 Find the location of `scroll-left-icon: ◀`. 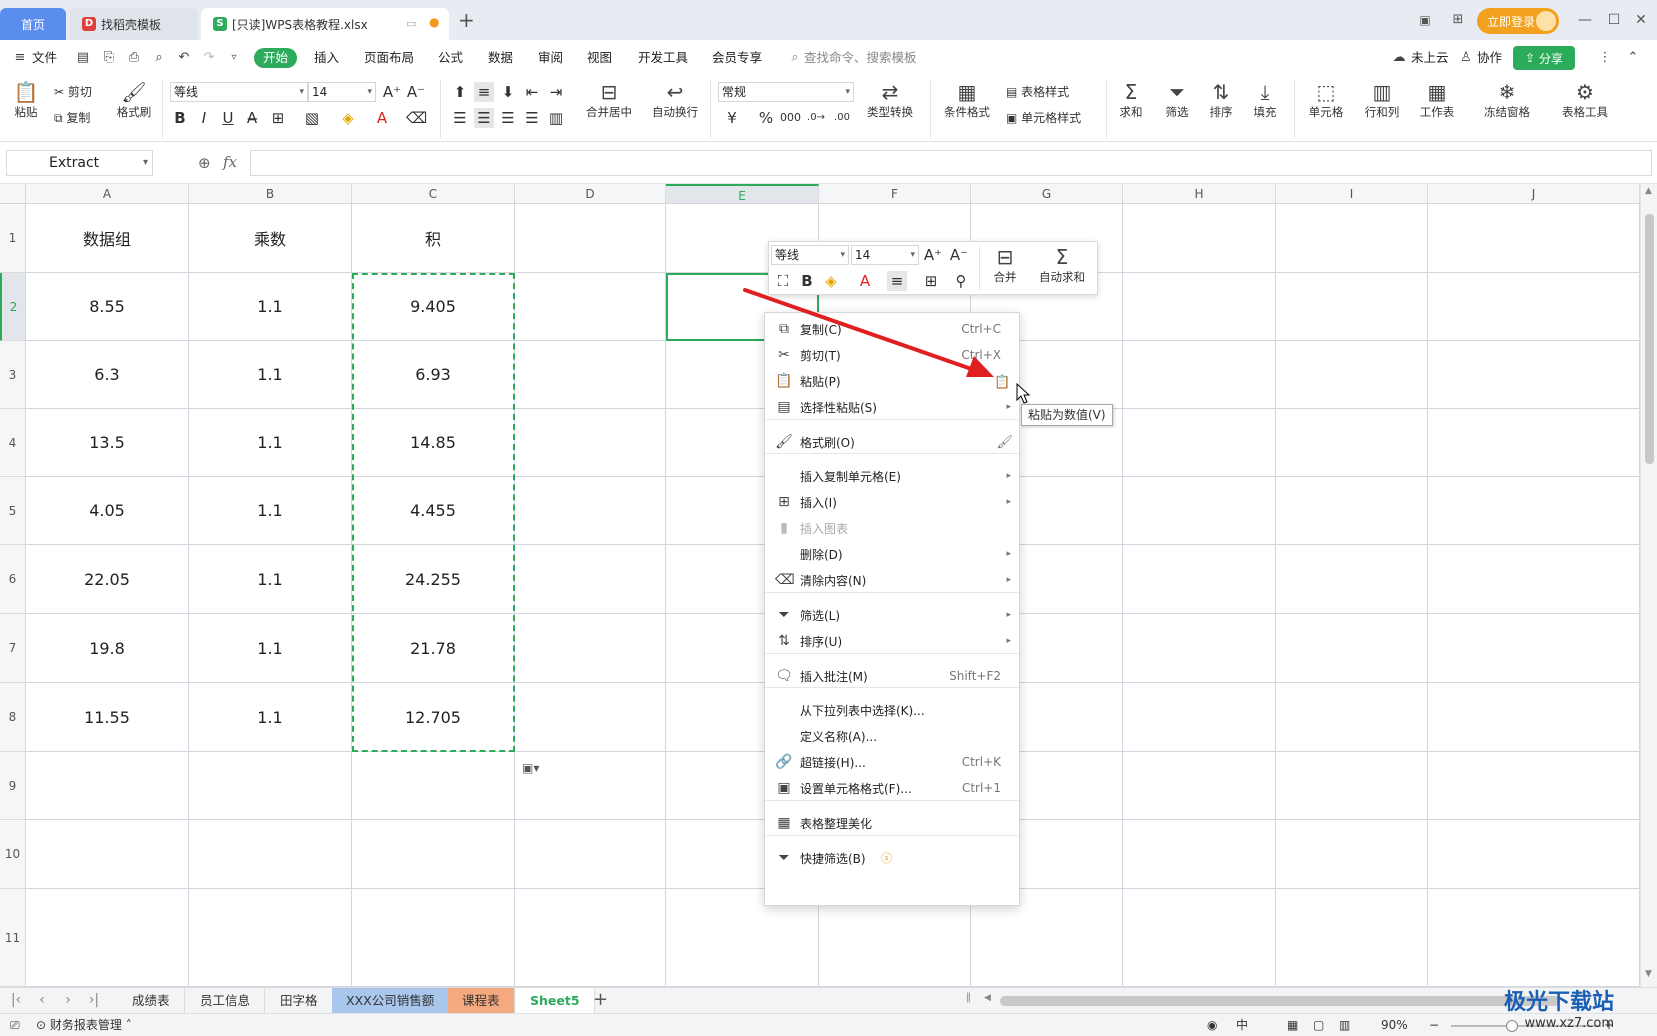

scroll-left-icon: ◀ is located at coordinates (987, 998).